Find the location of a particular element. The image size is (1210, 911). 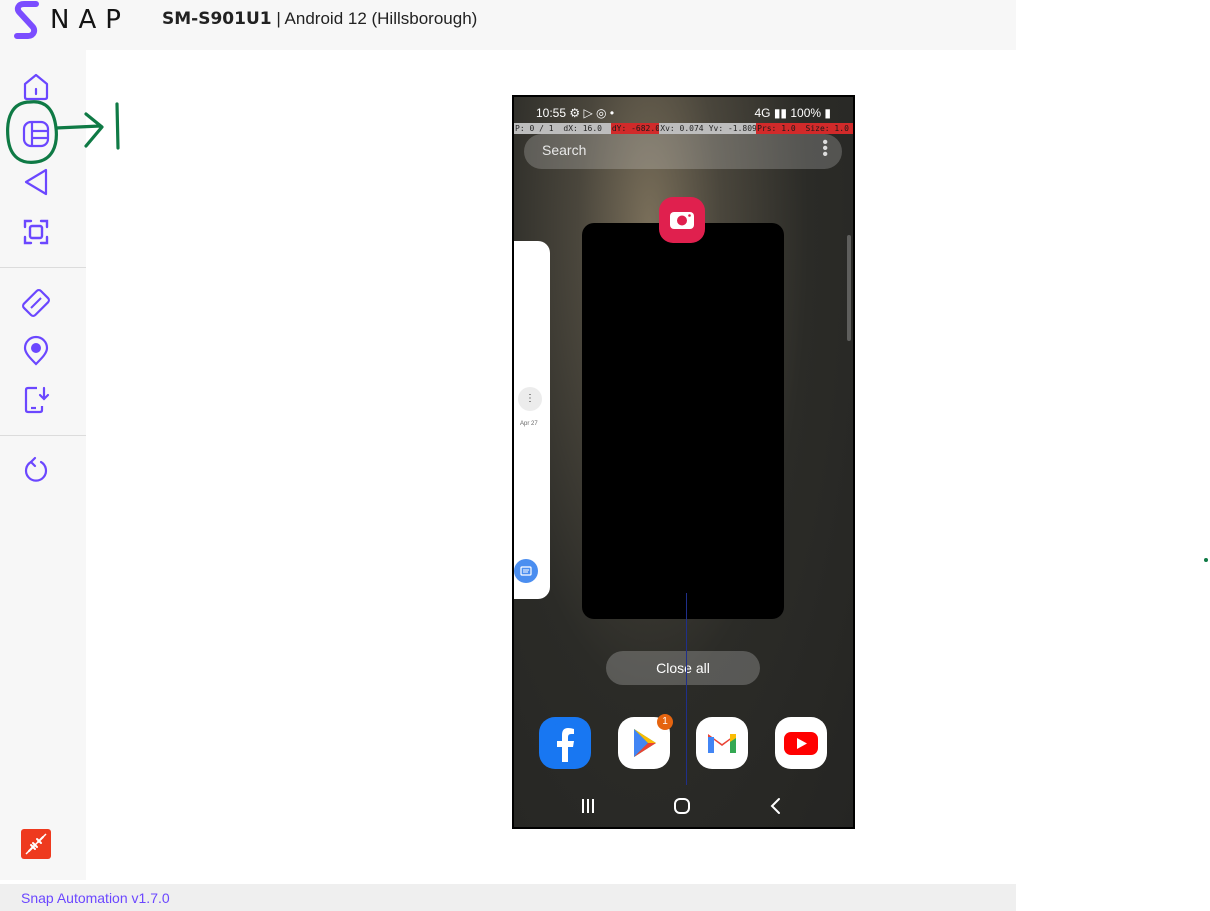

back-icon is located at coordinates (36, 182).